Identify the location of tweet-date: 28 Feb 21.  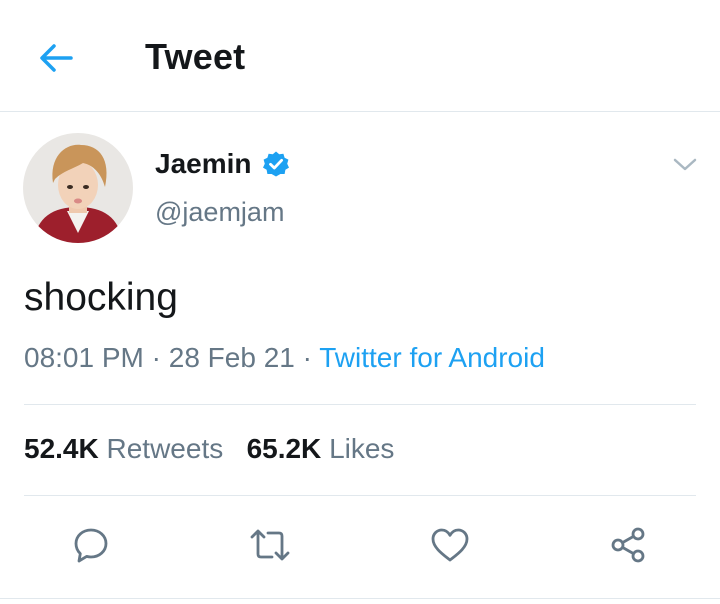
(231, 357).